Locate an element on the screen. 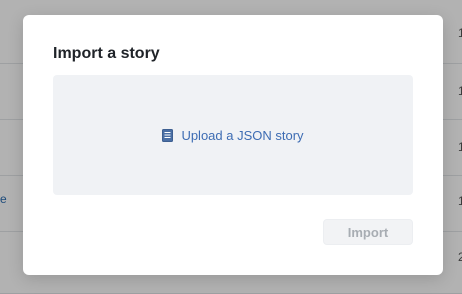 The width and height of the screenshot is (462, 294). dialog-title: Import a story is located at coordinates (106, 53).